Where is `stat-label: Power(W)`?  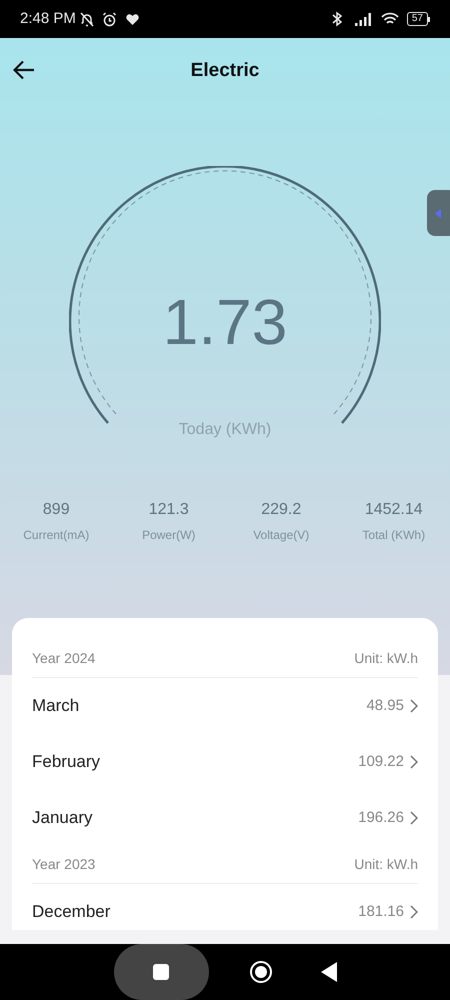
stat-label: Power(W) is located at coordinates (169, 535).